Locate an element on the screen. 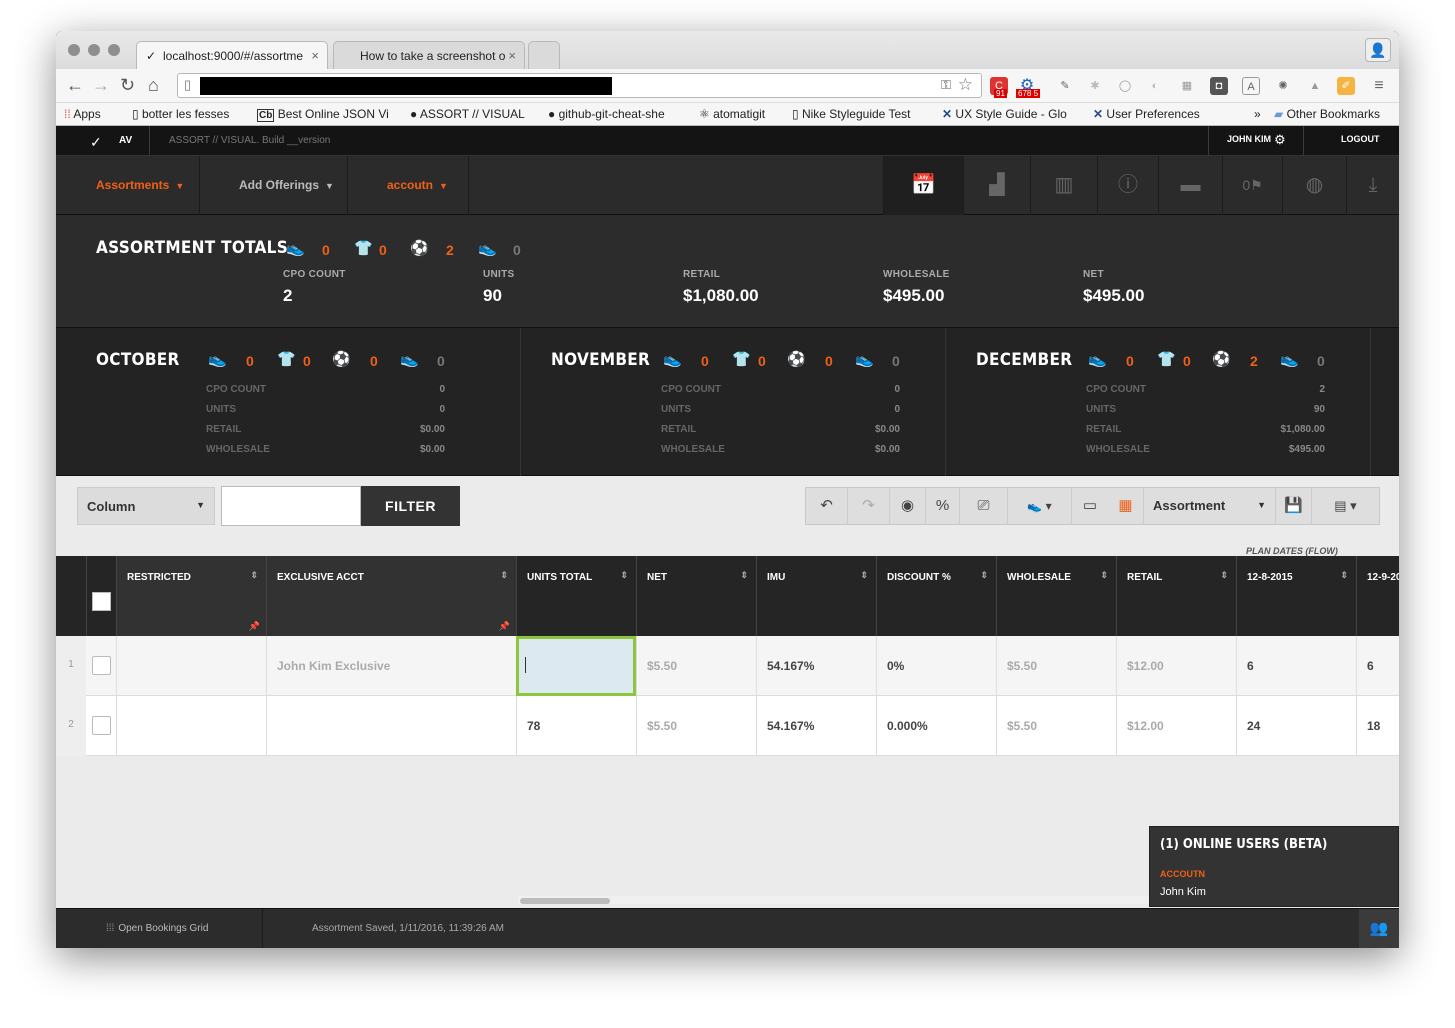 Image resolution: width=1455 pixels, height=1028 pixels. cell-retail: $12.00 is located at coordinates (1176, 666).